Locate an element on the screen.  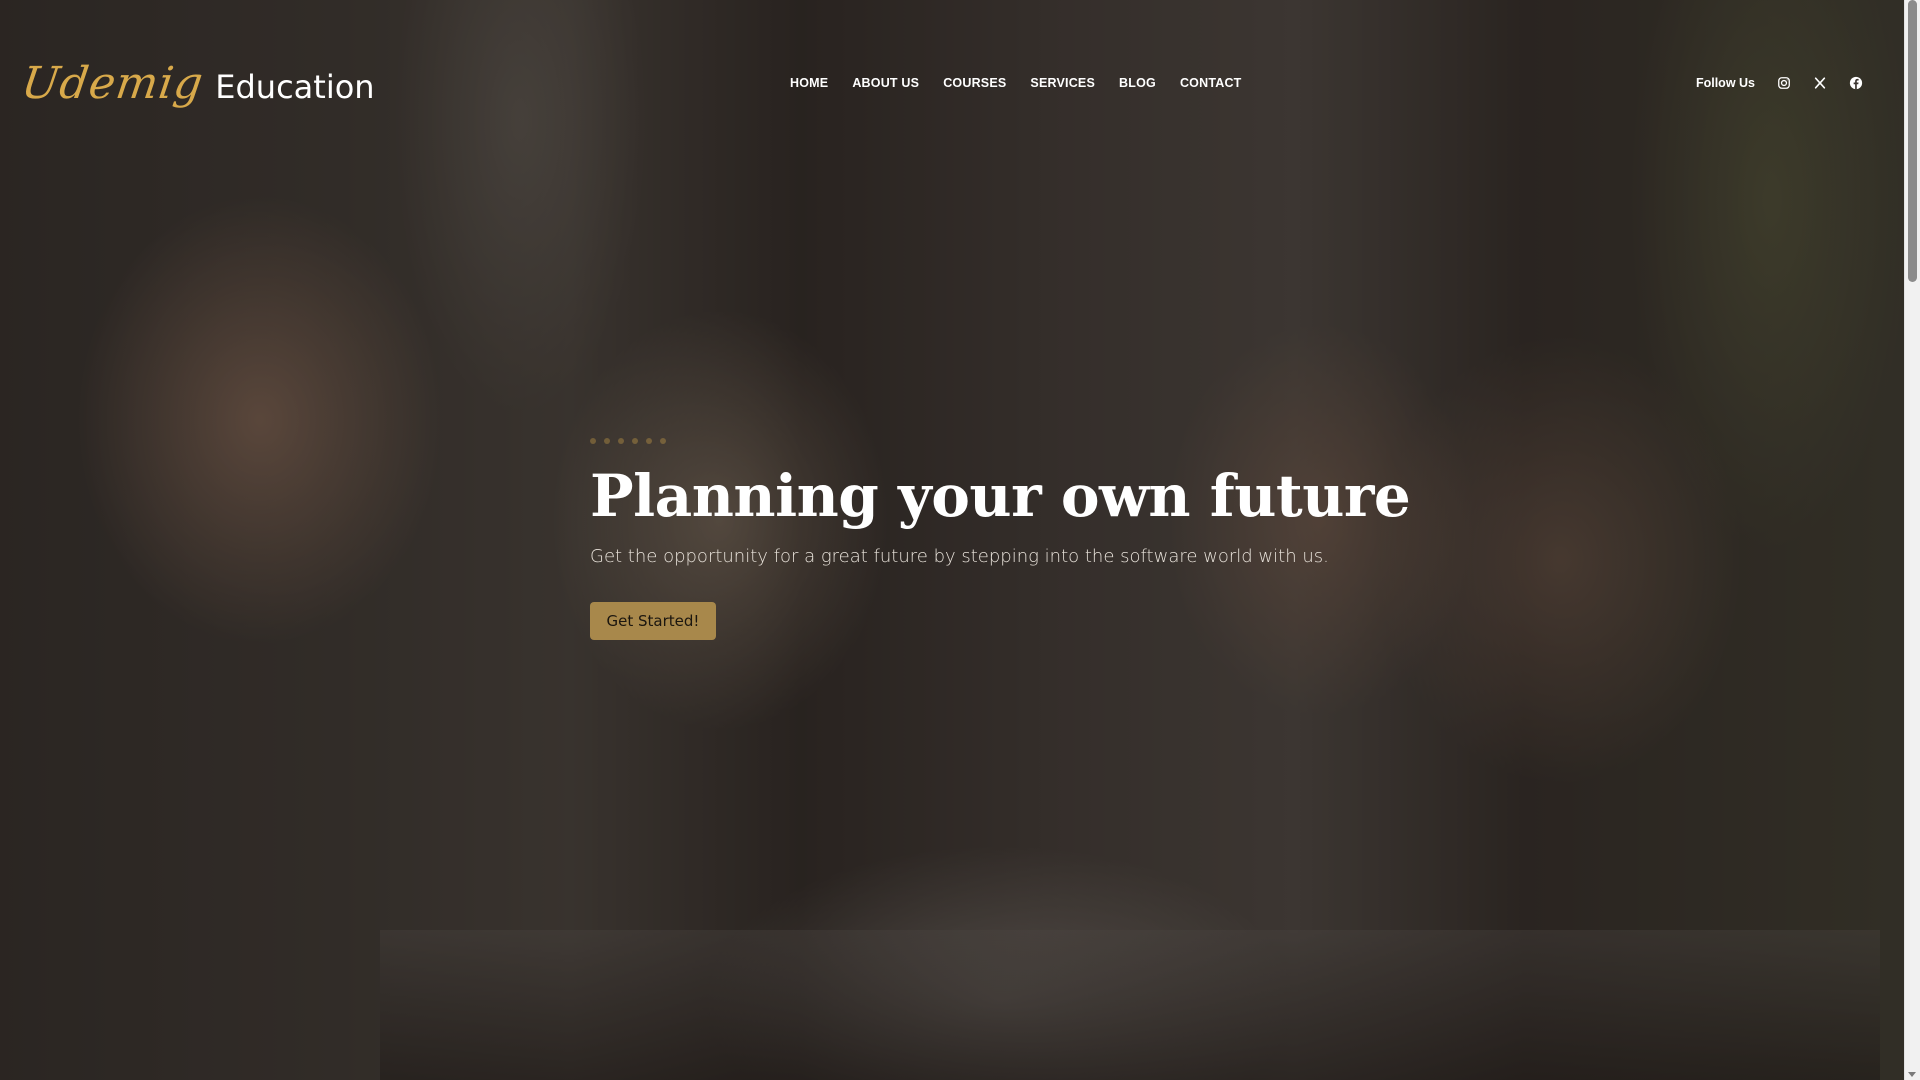
scrollbar-thumb is located at coordinates (1912, 141).